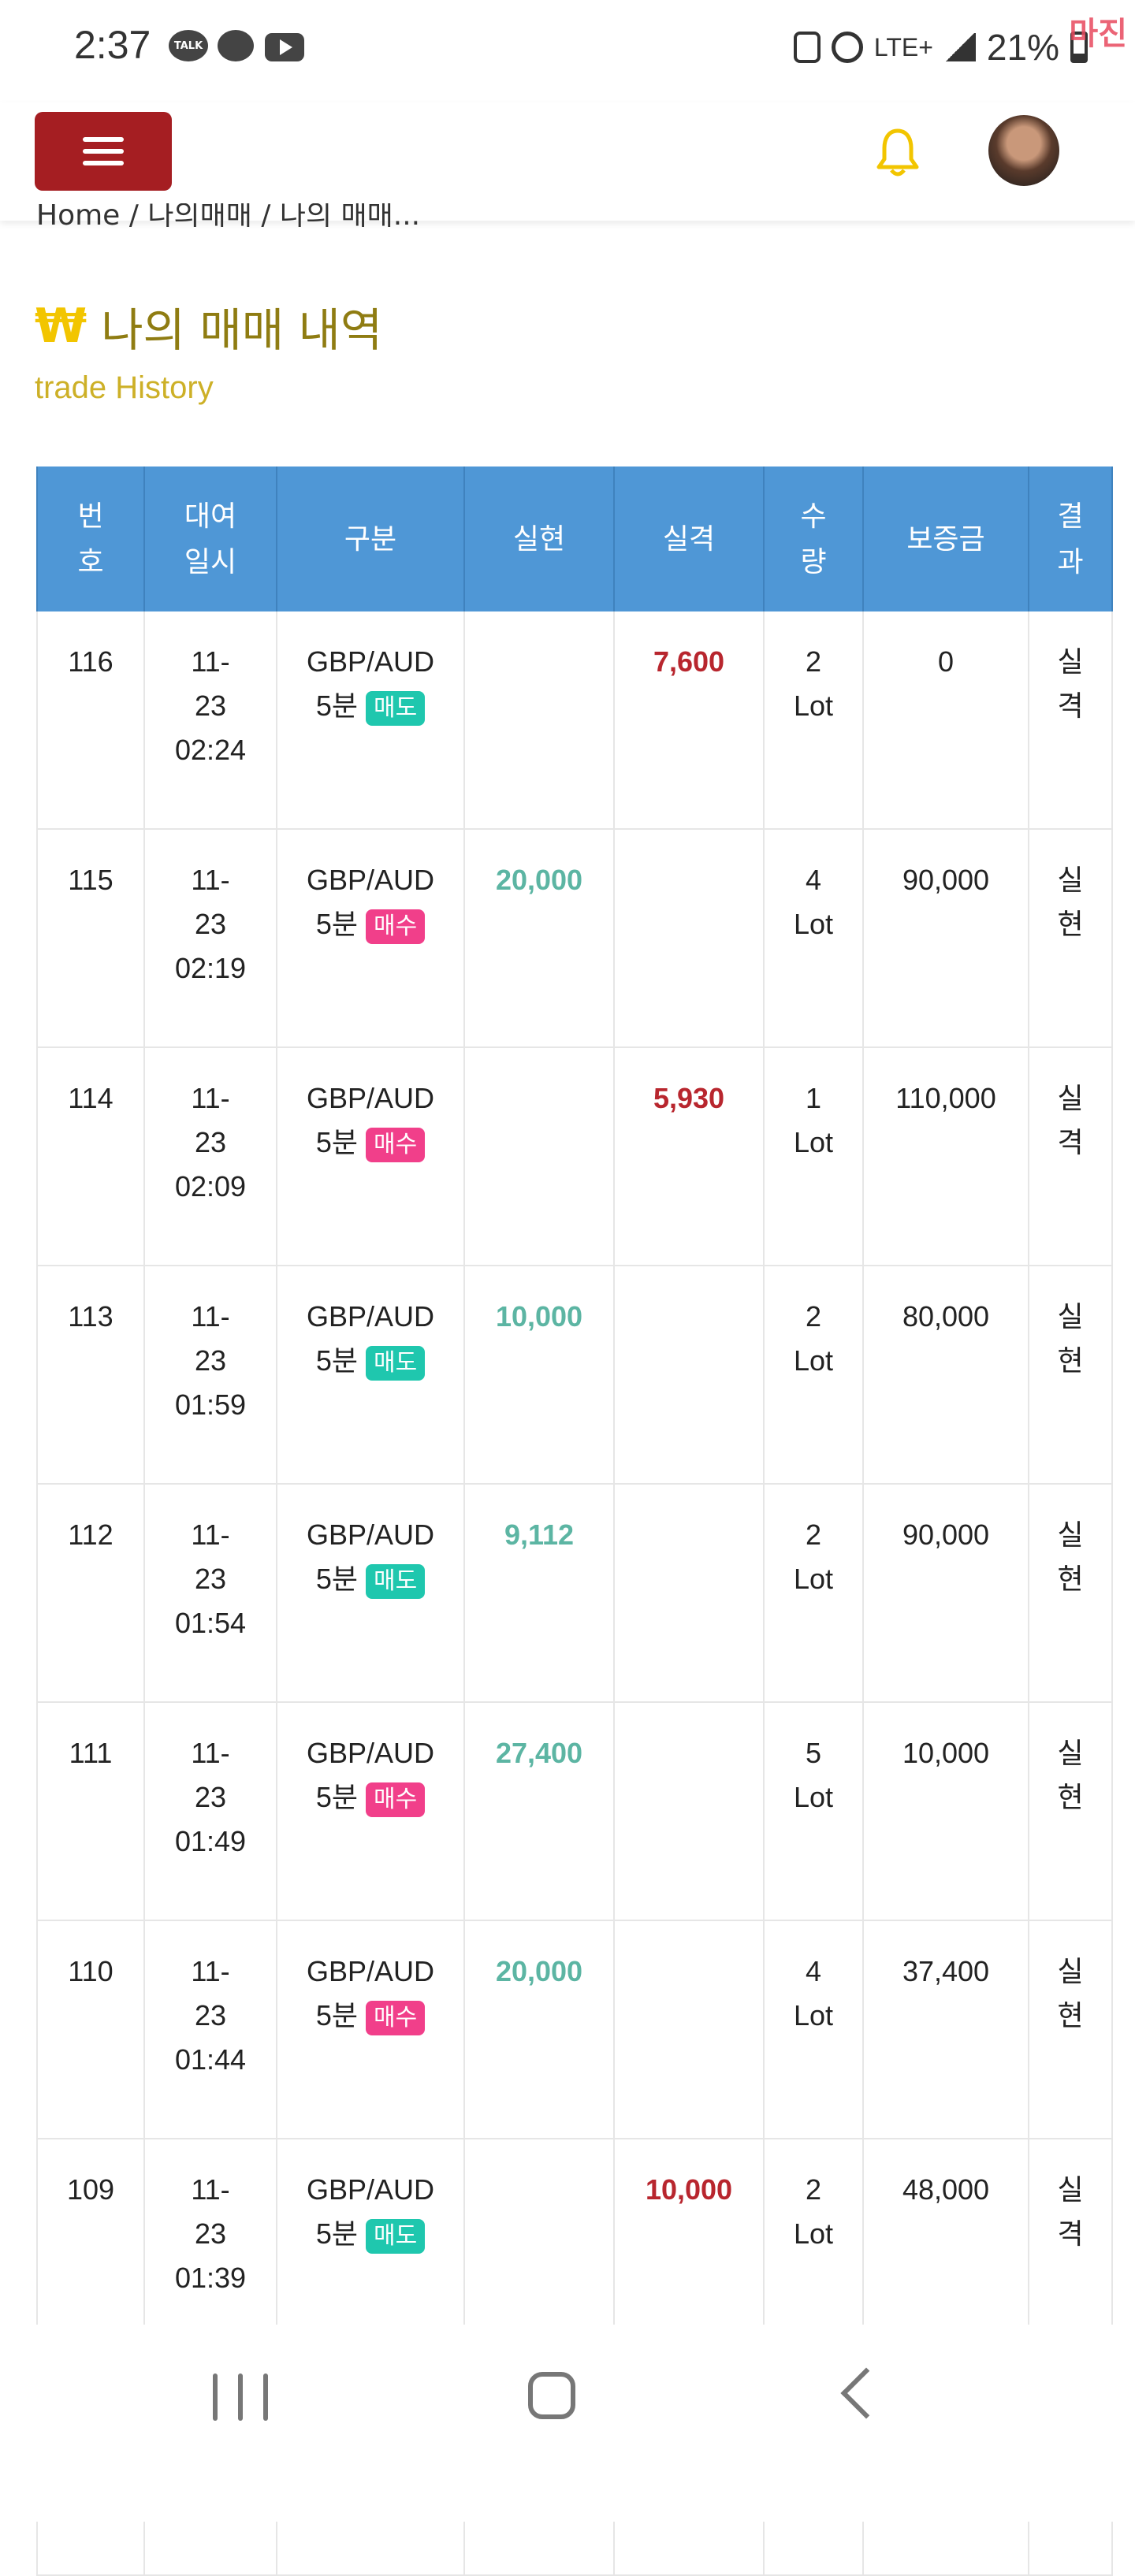 This screenshot has width=1135, height=2576. I want to click on user-avatar, so click(1024, 150).